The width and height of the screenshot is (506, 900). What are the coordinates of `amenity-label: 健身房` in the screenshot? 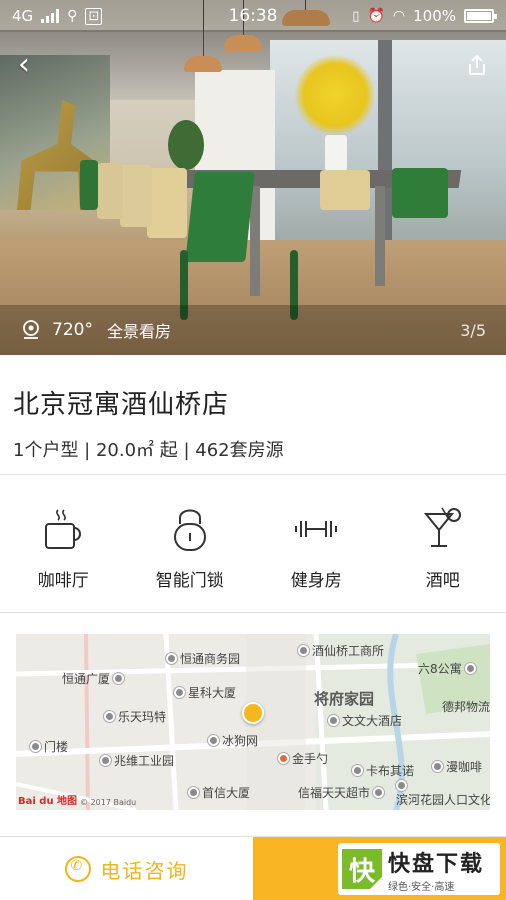 It's located at (316, 581).